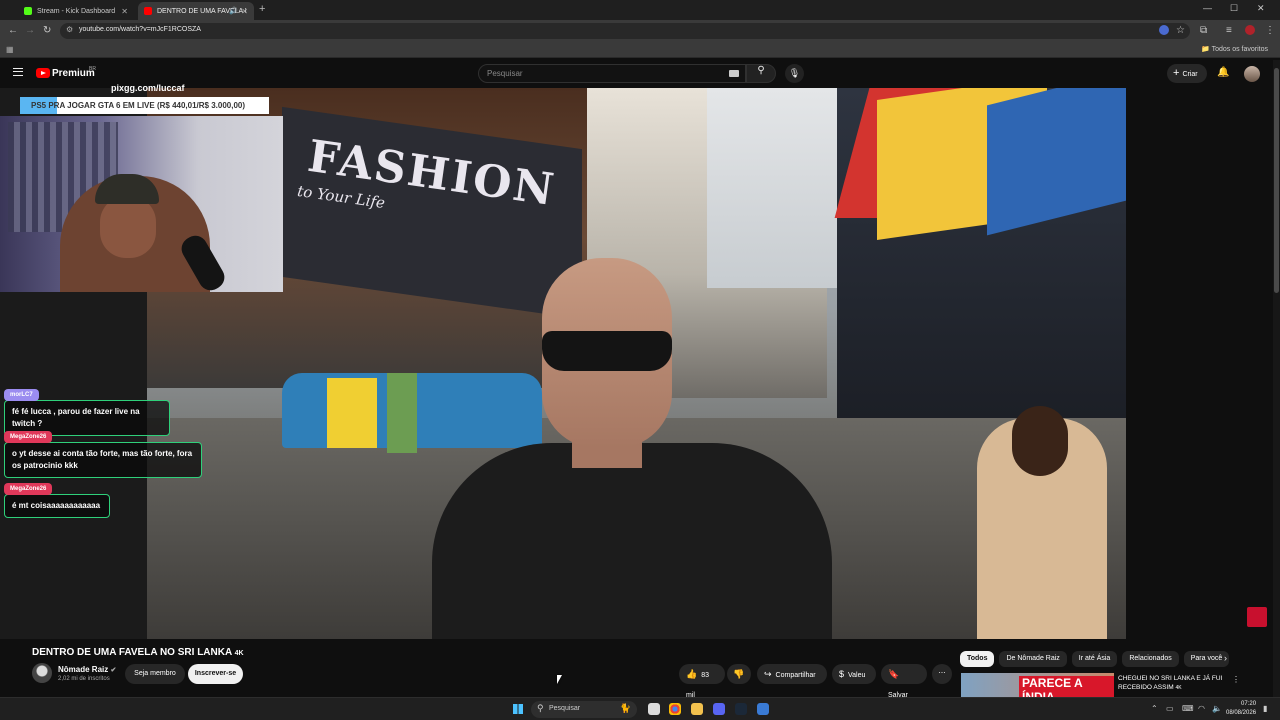  What do you see at coordinates (1270, 30) in the screenshot?
I see `browser-menu-icon: ⋮` at bounding box center [1270, 30].